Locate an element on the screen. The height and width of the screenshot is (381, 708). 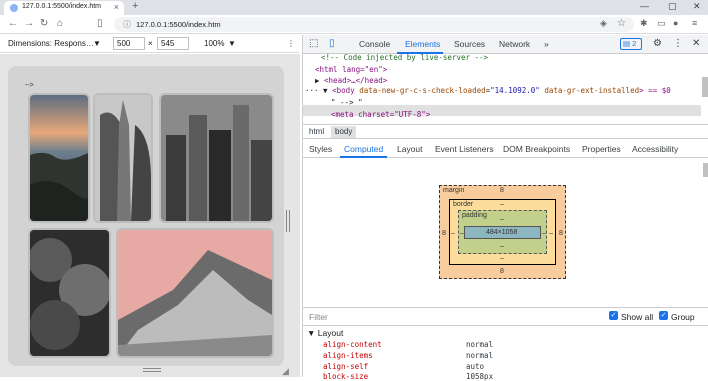
prop-value: auto is located at coordinates (475, 366).